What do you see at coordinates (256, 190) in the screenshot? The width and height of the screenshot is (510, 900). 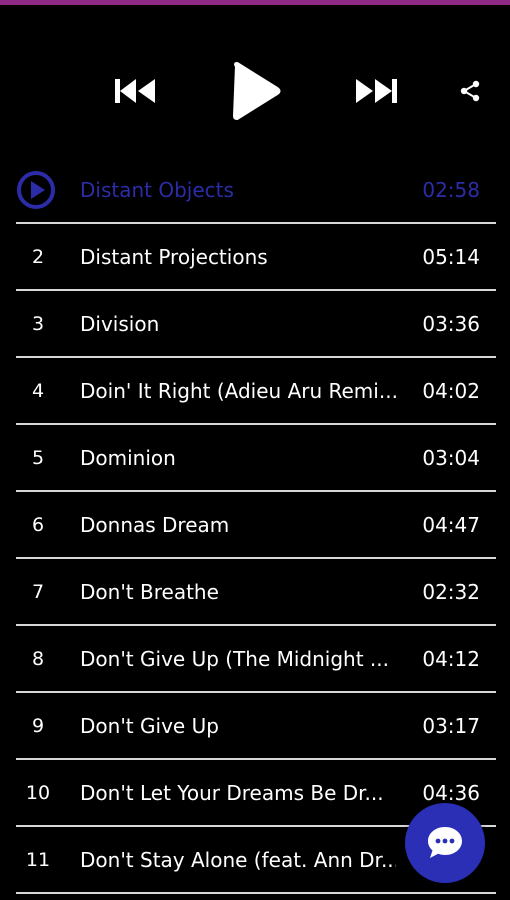 I see `track-row-current: Distant Objects 02:58` at bounding box center [256, 190].